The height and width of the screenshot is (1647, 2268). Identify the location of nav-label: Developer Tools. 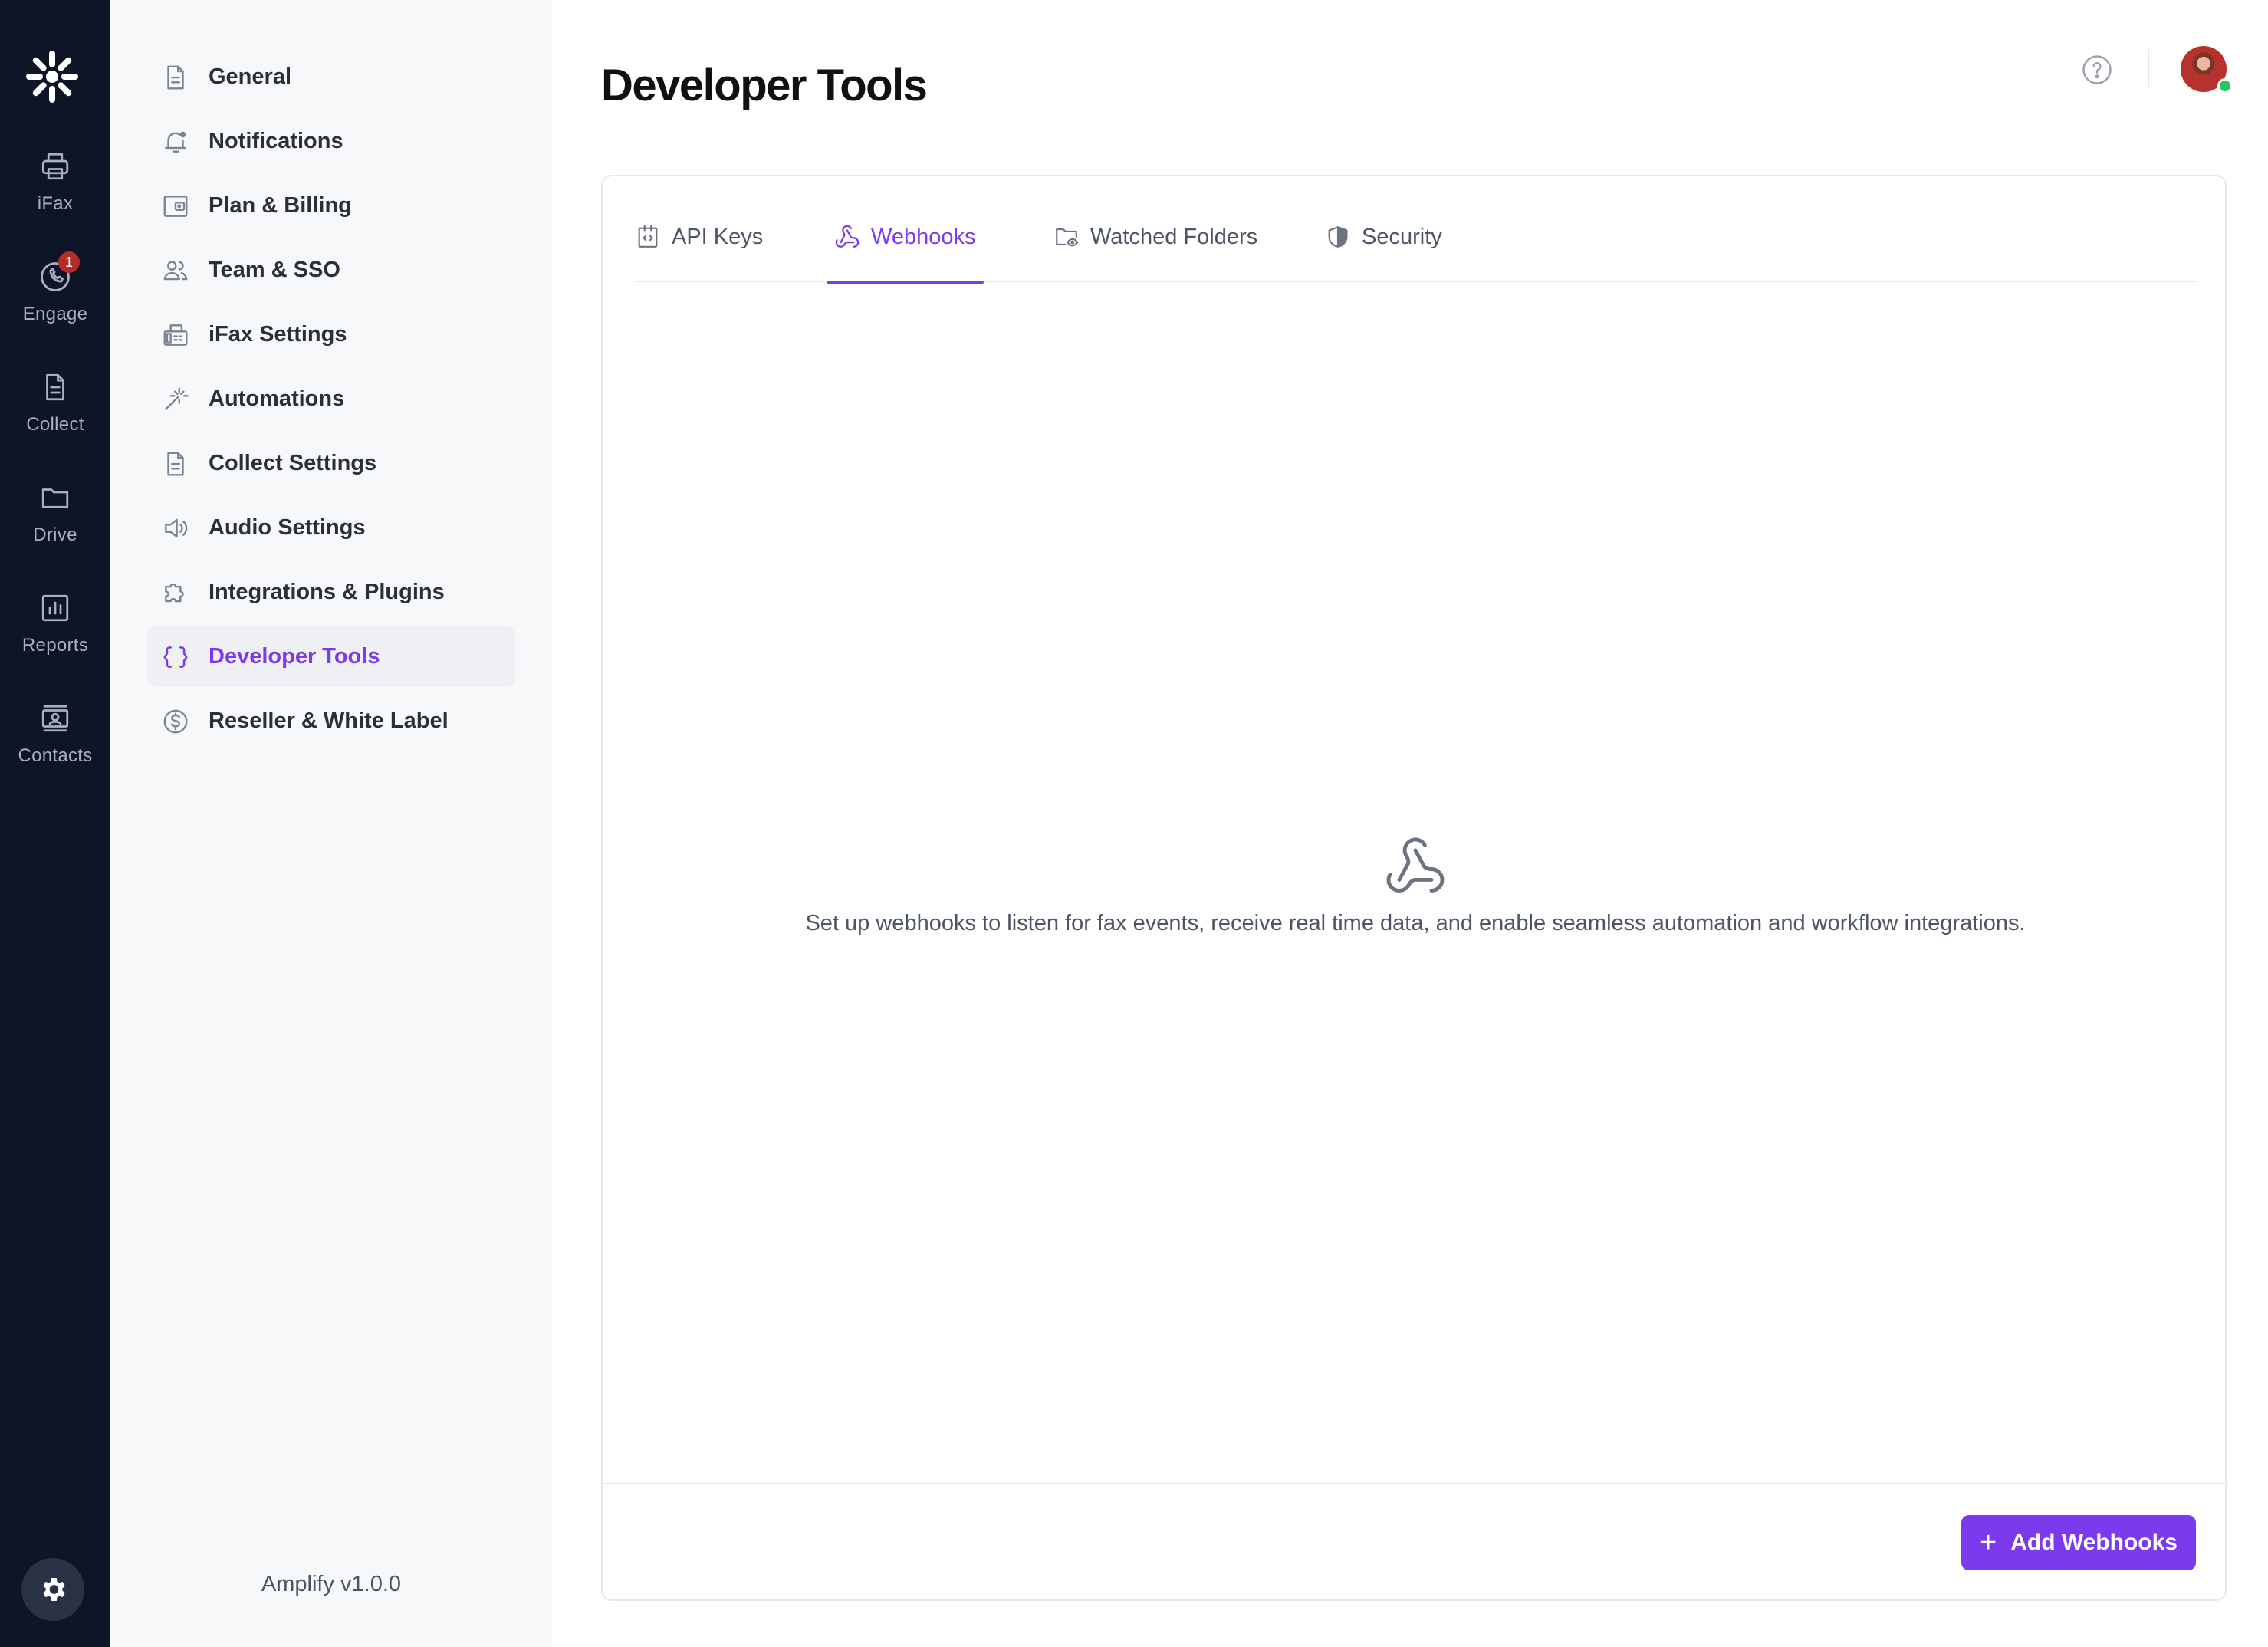
(294, 656).